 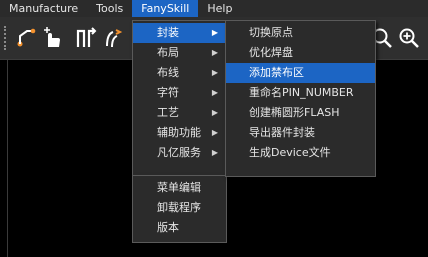 I want to click on menu-item-process: 工艺 ▶, so click(x=179, y=113).